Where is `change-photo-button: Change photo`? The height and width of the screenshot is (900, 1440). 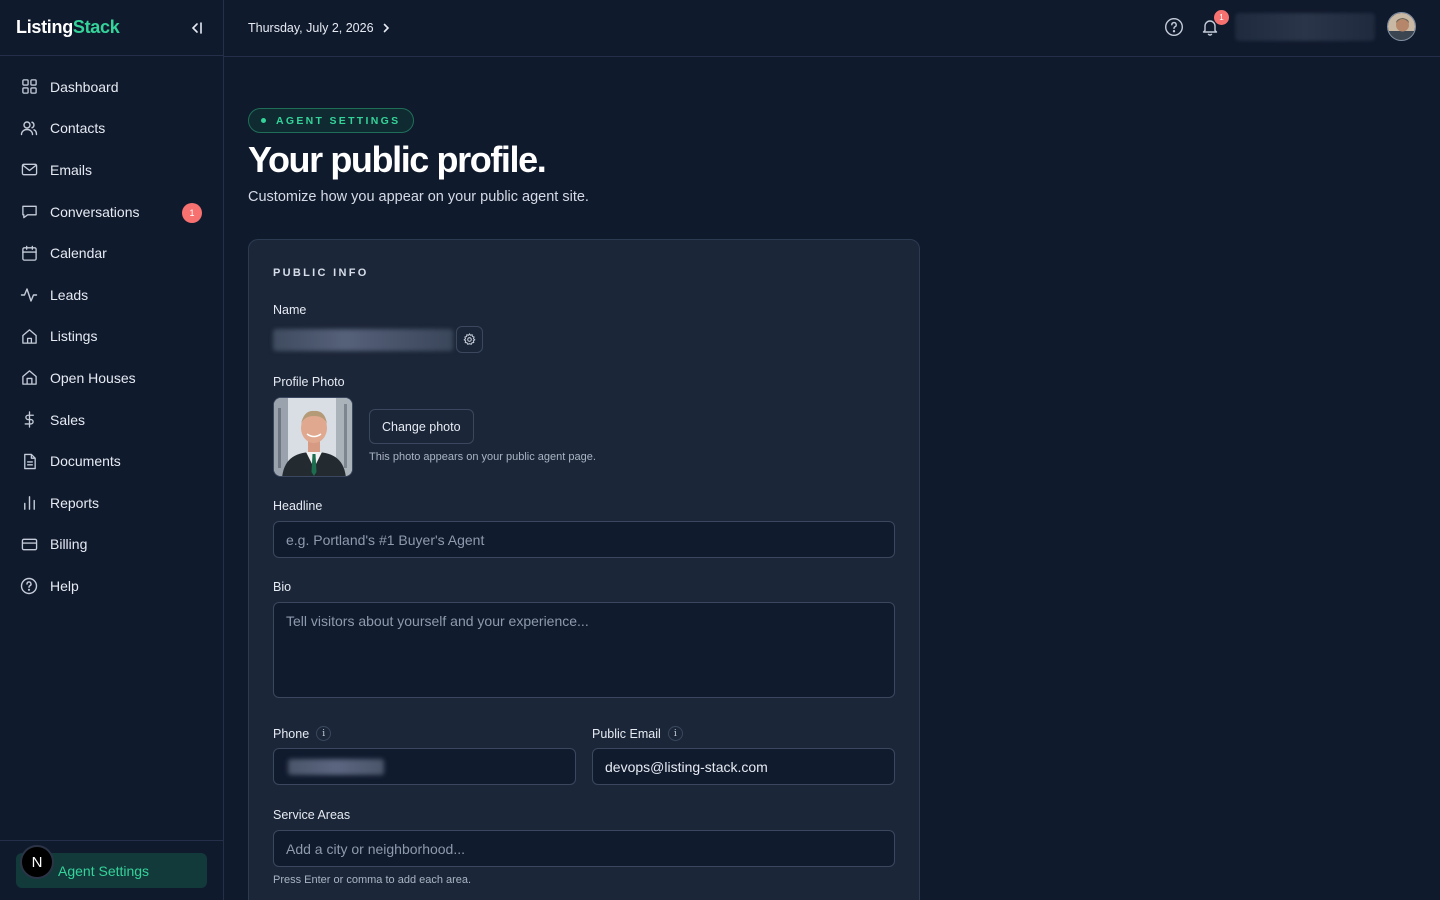
change-photo-button: Change photo is located at coordinates (421, 426).